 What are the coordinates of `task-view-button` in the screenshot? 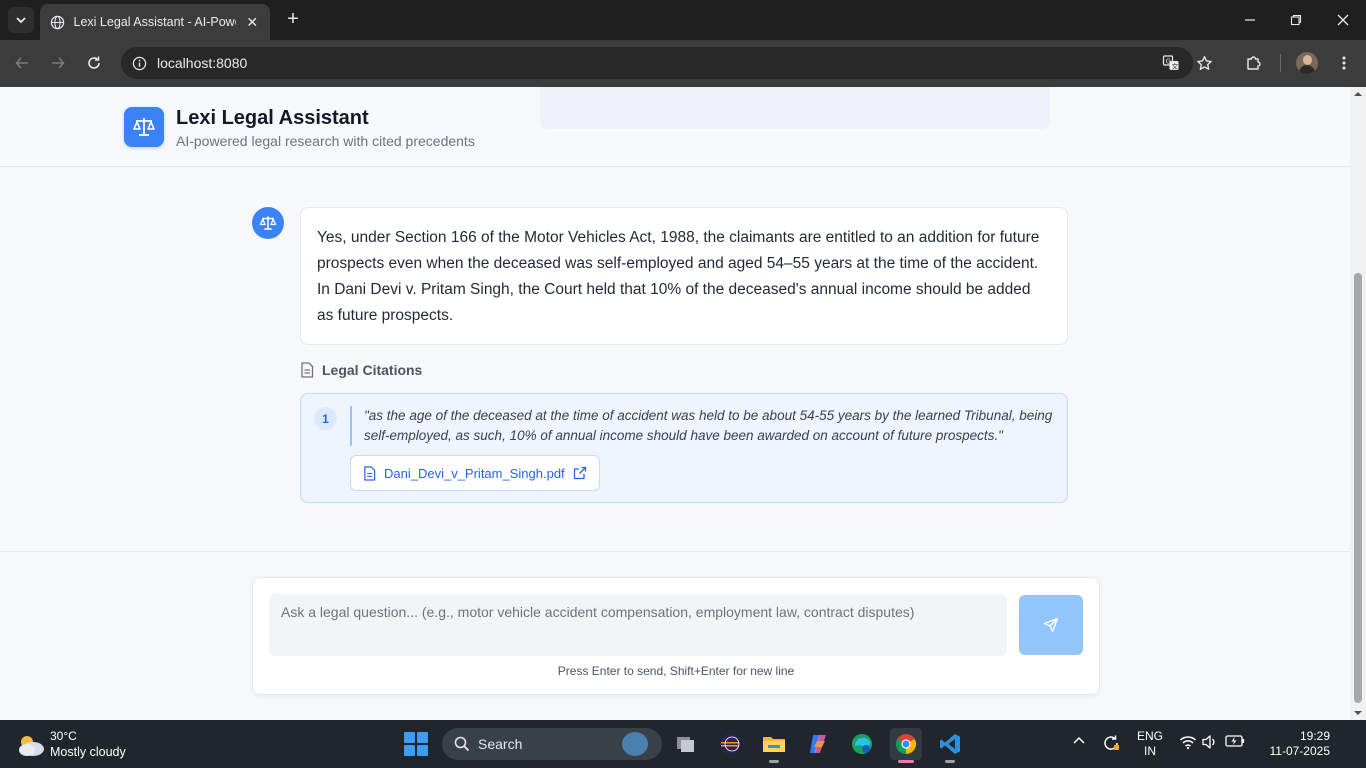 It's located at (686, 744).